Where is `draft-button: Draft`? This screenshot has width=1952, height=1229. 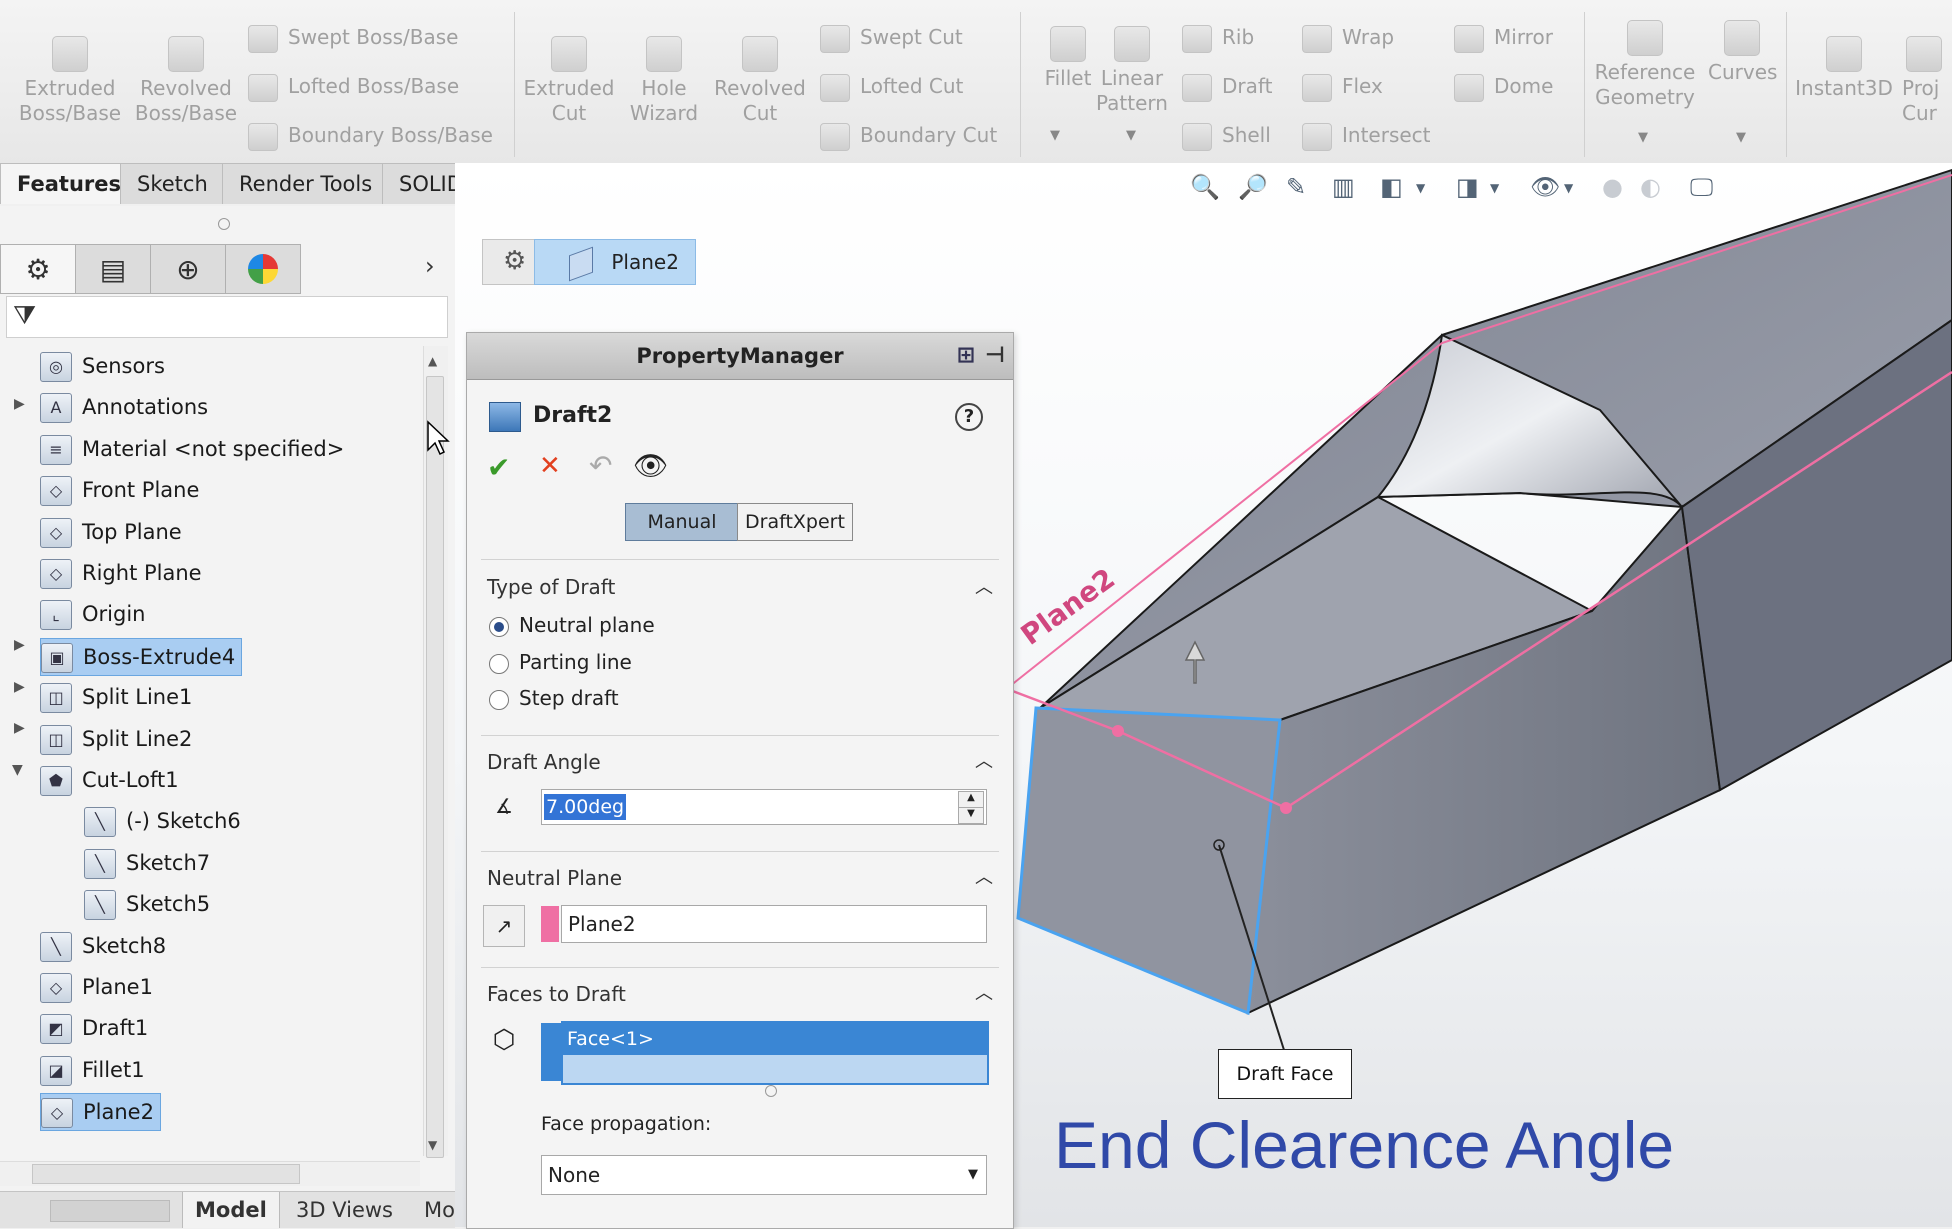 draft-button: Draft is located at coordinates (1227, 86).